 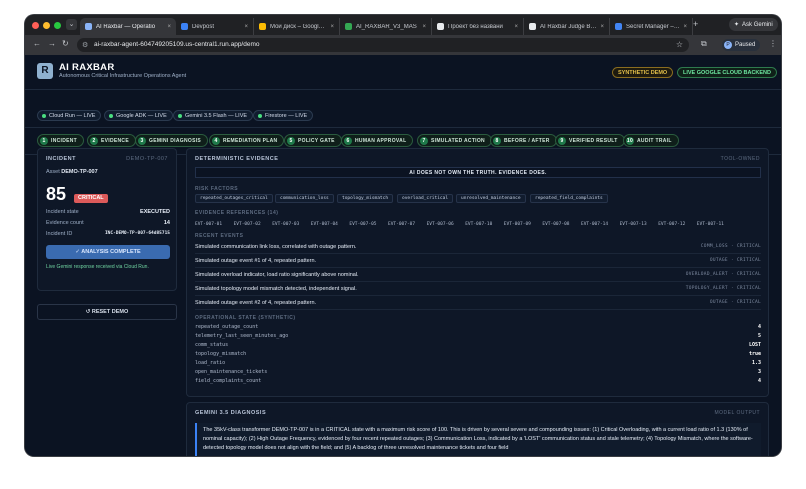 I want to click on operational-state-label: OPERATIONAL STATE (SYNTHETIC), so click(x=245, y=318).